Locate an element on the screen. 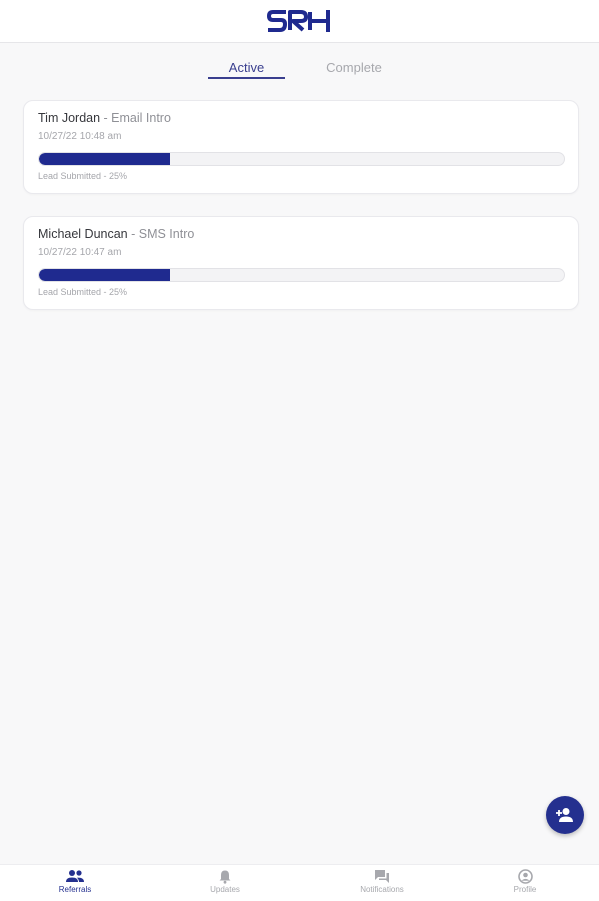  nav-item-profile: Profile is located at coordinates (525, 884).